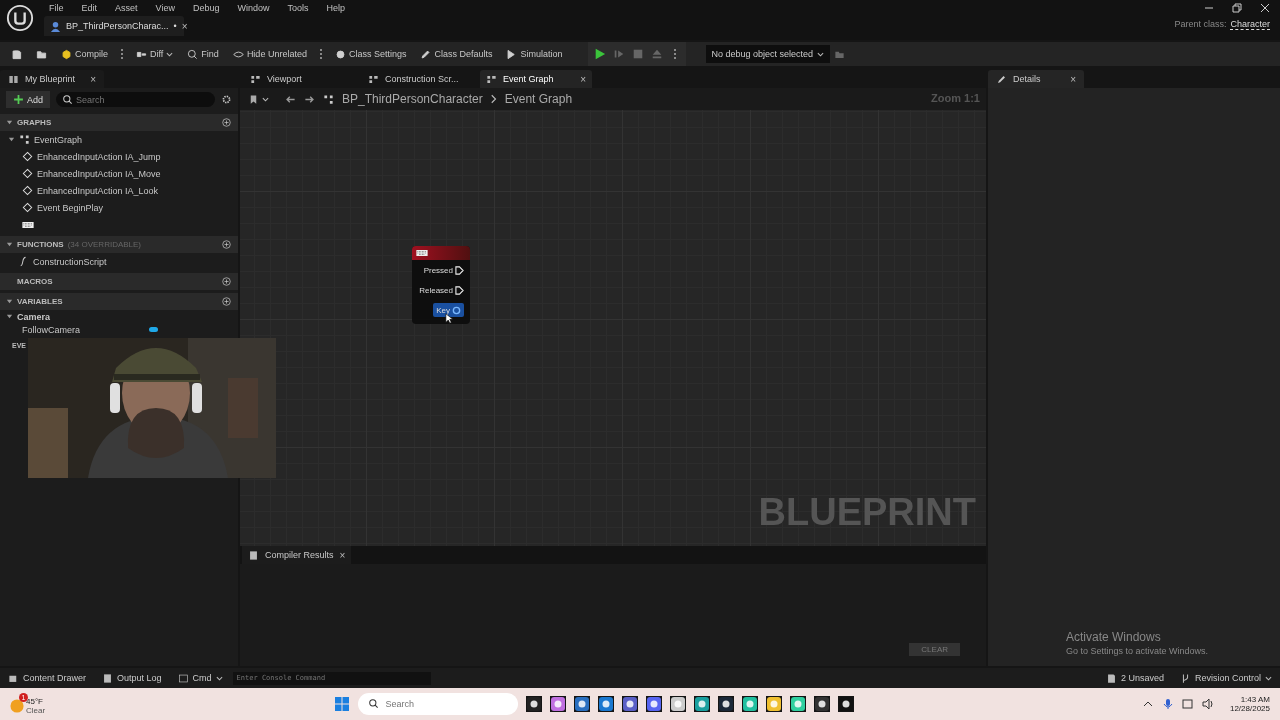 The width and height of the screenshot is (1280, 720). What do you see at coordinates (206, 8) in the screenshot?
I see `menu-item: Debug` at bounding box center [206, 8].